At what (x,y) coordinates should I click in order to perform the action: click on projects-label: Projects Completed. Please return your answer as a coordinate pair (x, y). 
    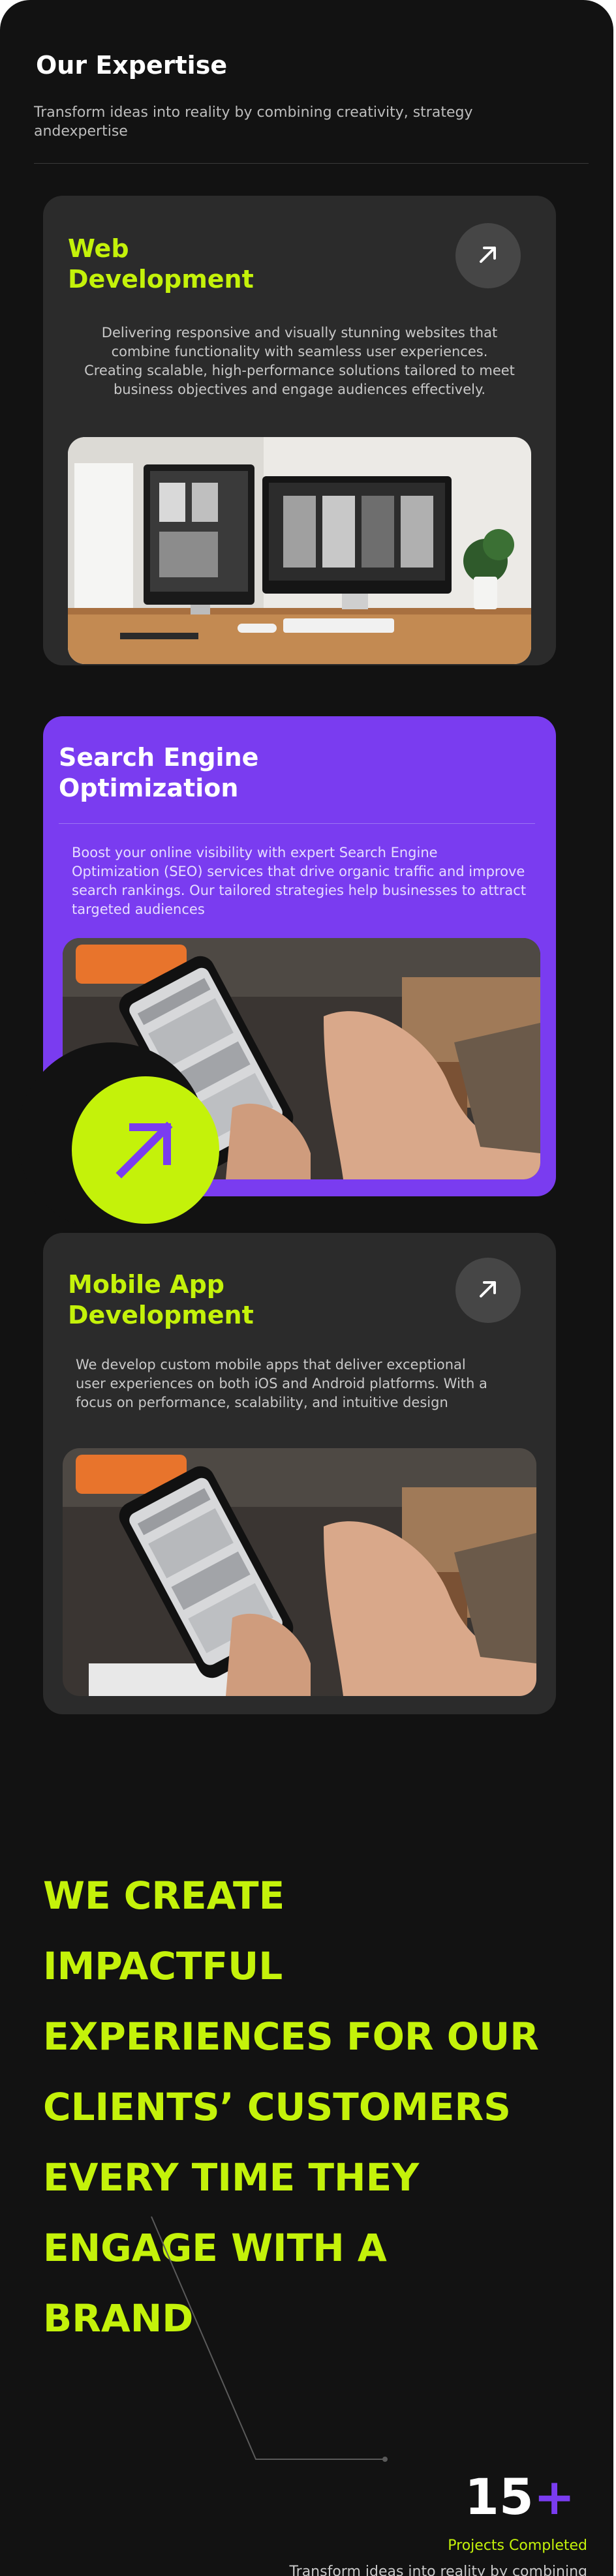
    Looking at the image, I should click on (518, 2546).